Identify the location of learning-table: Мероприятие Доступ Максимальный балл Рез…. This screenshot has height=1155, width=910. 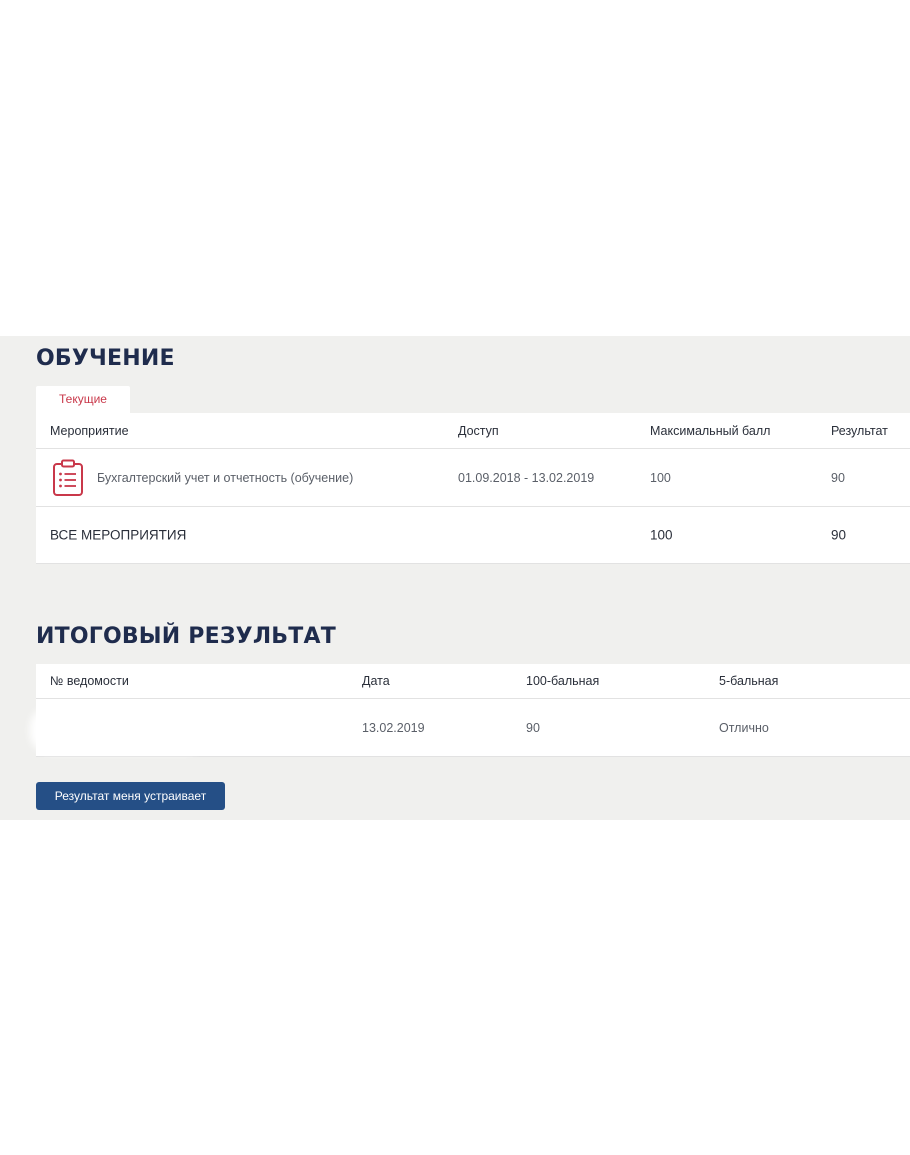
(473, 488).